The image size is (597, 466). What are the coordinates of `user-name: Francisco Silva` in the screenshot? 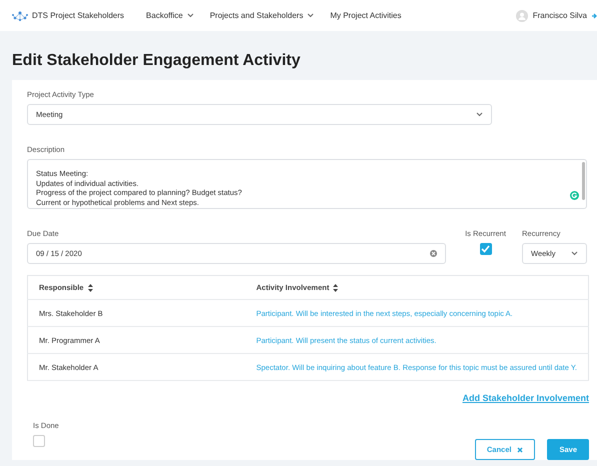 It's located at (559, 15).